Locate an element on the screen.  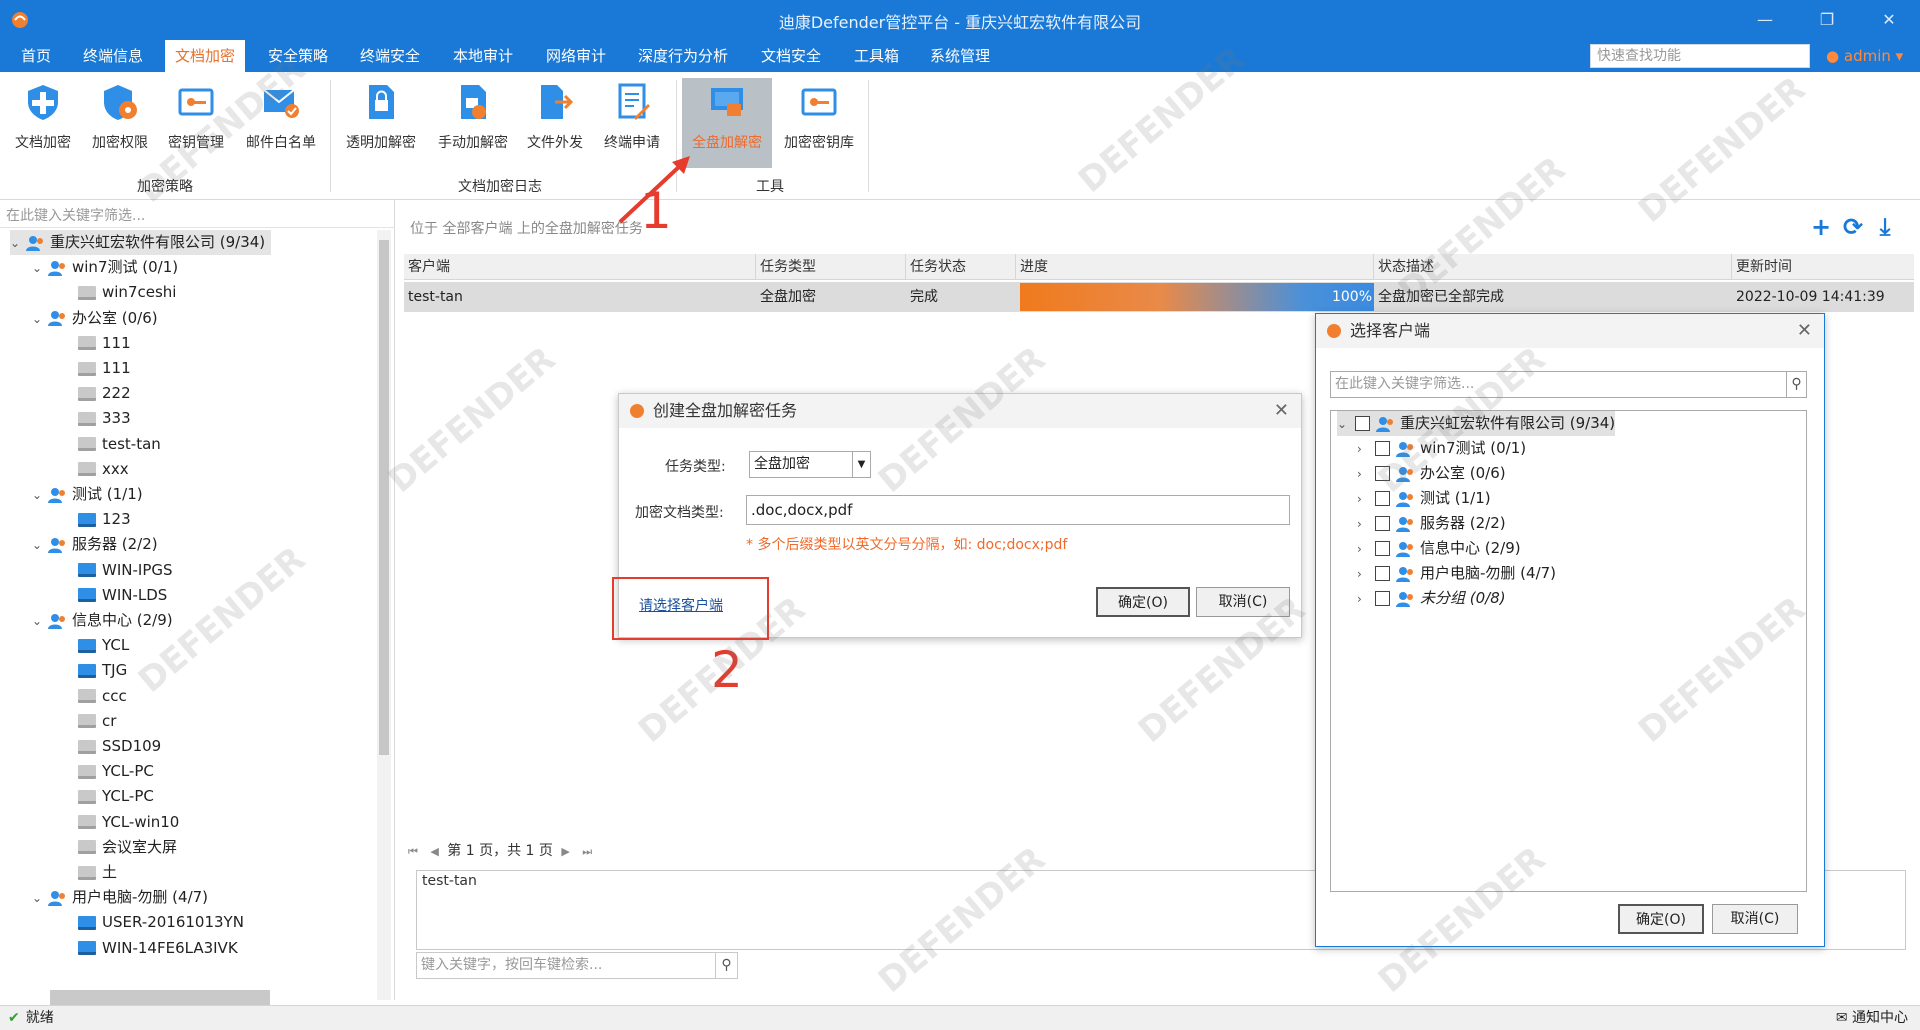
quick-search-input: 快速查找功能 is located at coordinates (1700, 56).